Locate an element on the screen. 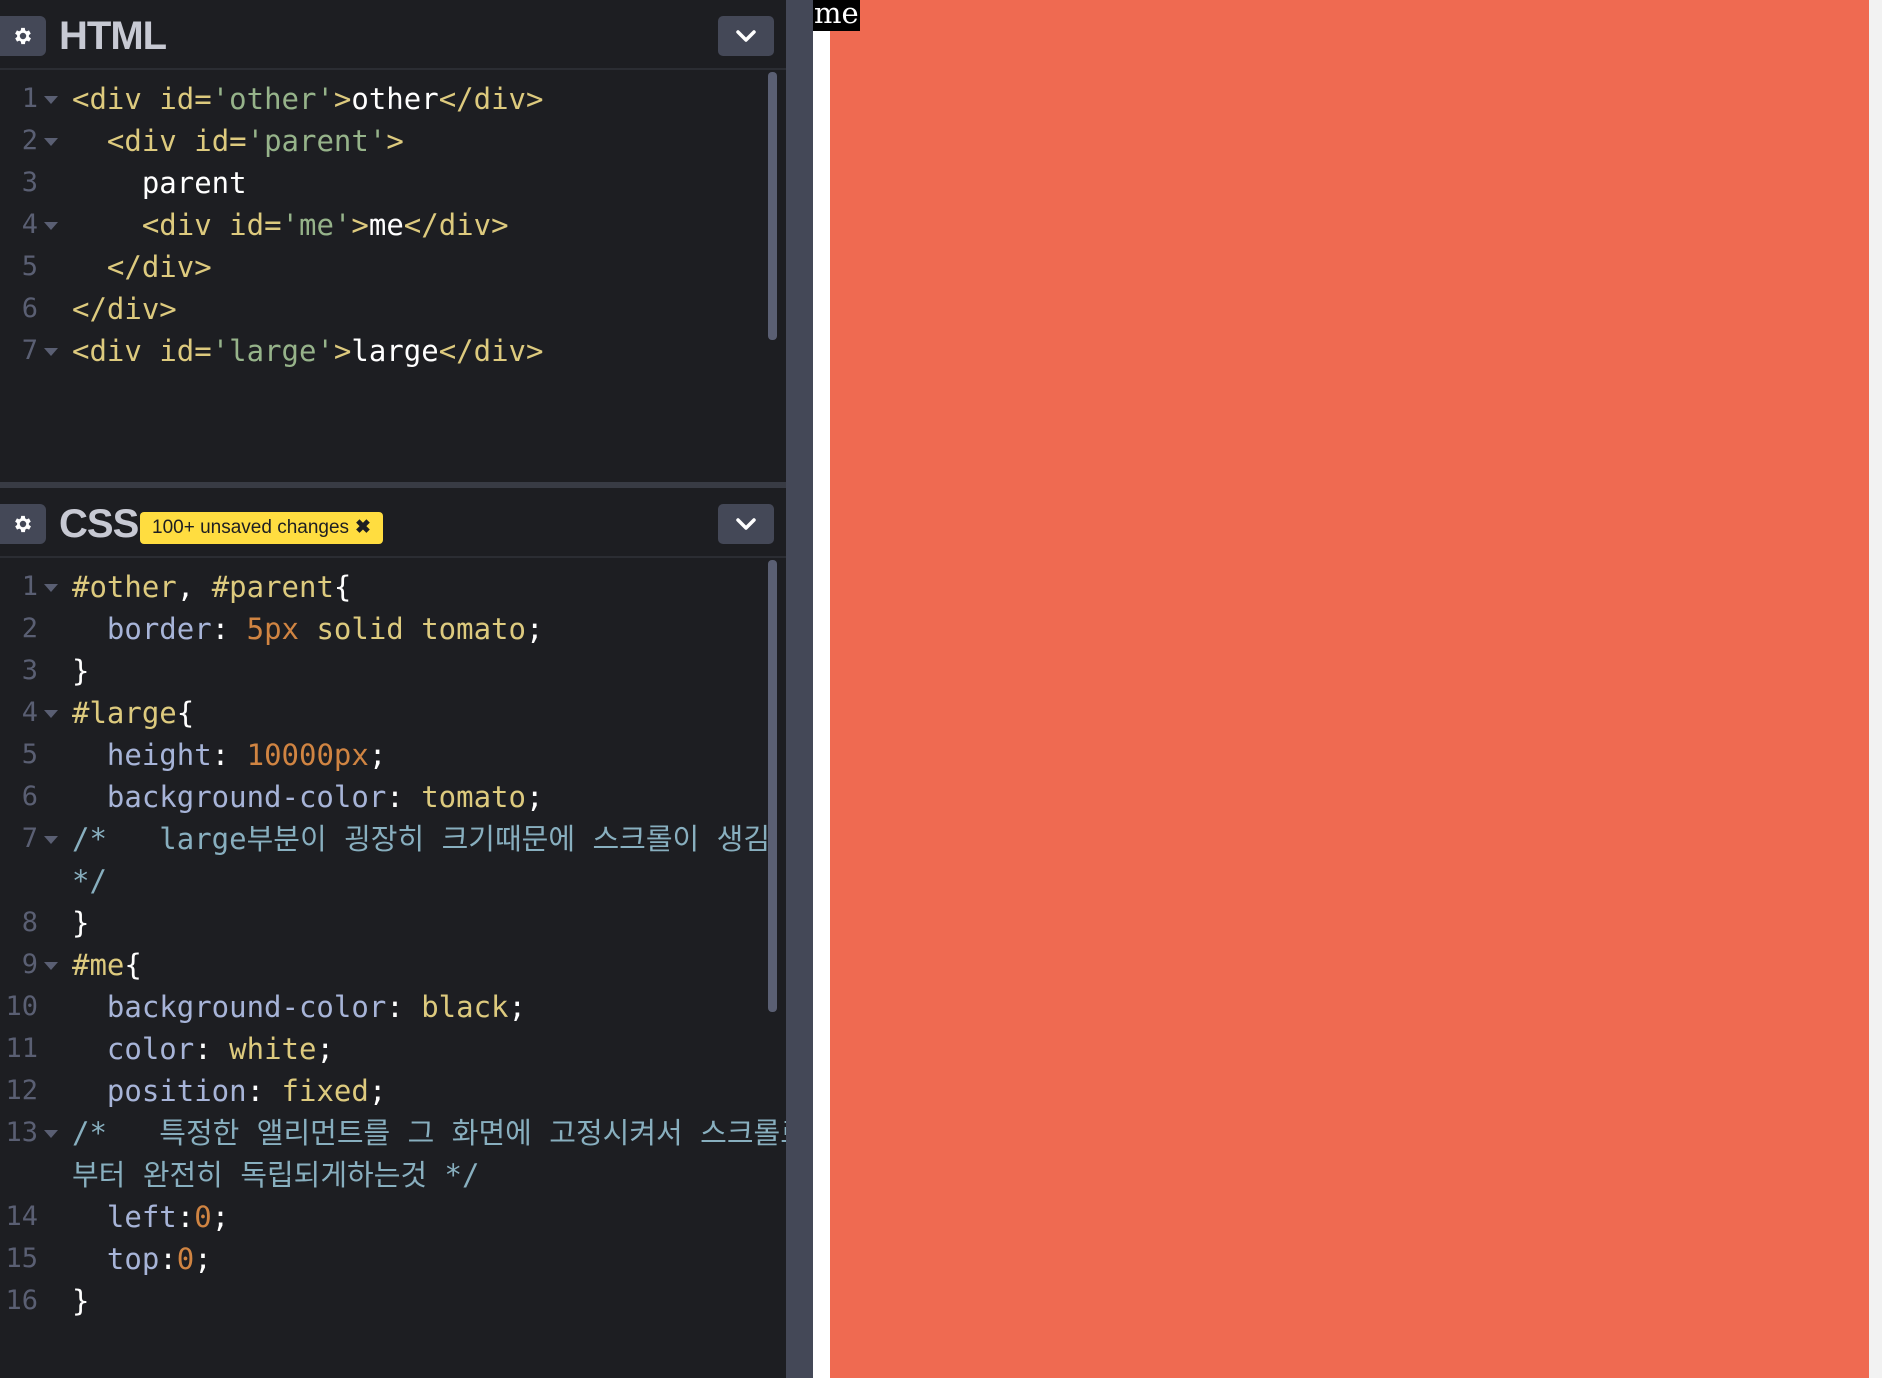 The image size is (1882, 1378). code-content: height: 10000px; is located at coordinates (229, 755).